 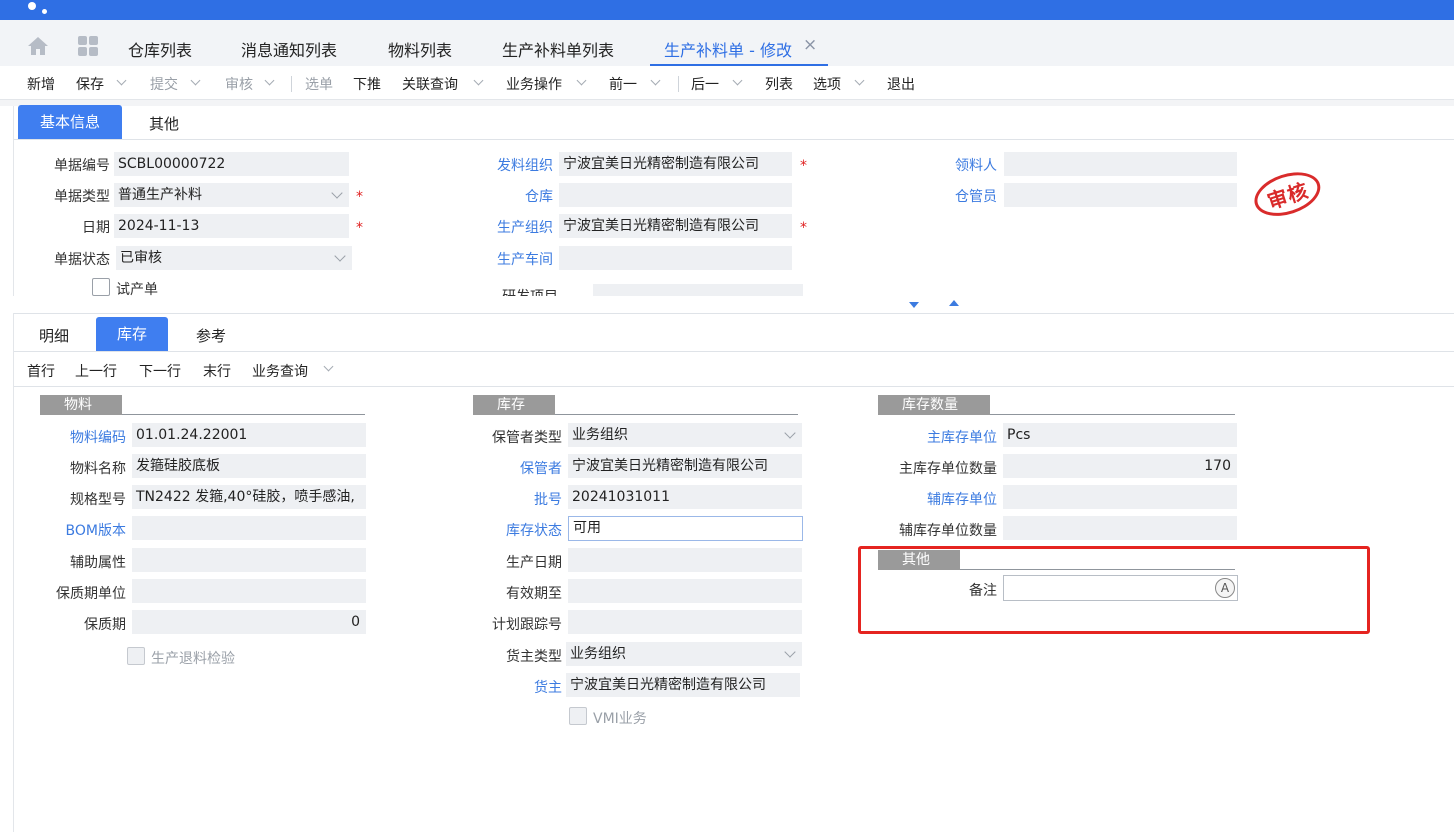 What do you see at coordinates (280, 371) in the screenshot?
I see `biz-query-button: 业务查询` at bounding box center [280, 371].